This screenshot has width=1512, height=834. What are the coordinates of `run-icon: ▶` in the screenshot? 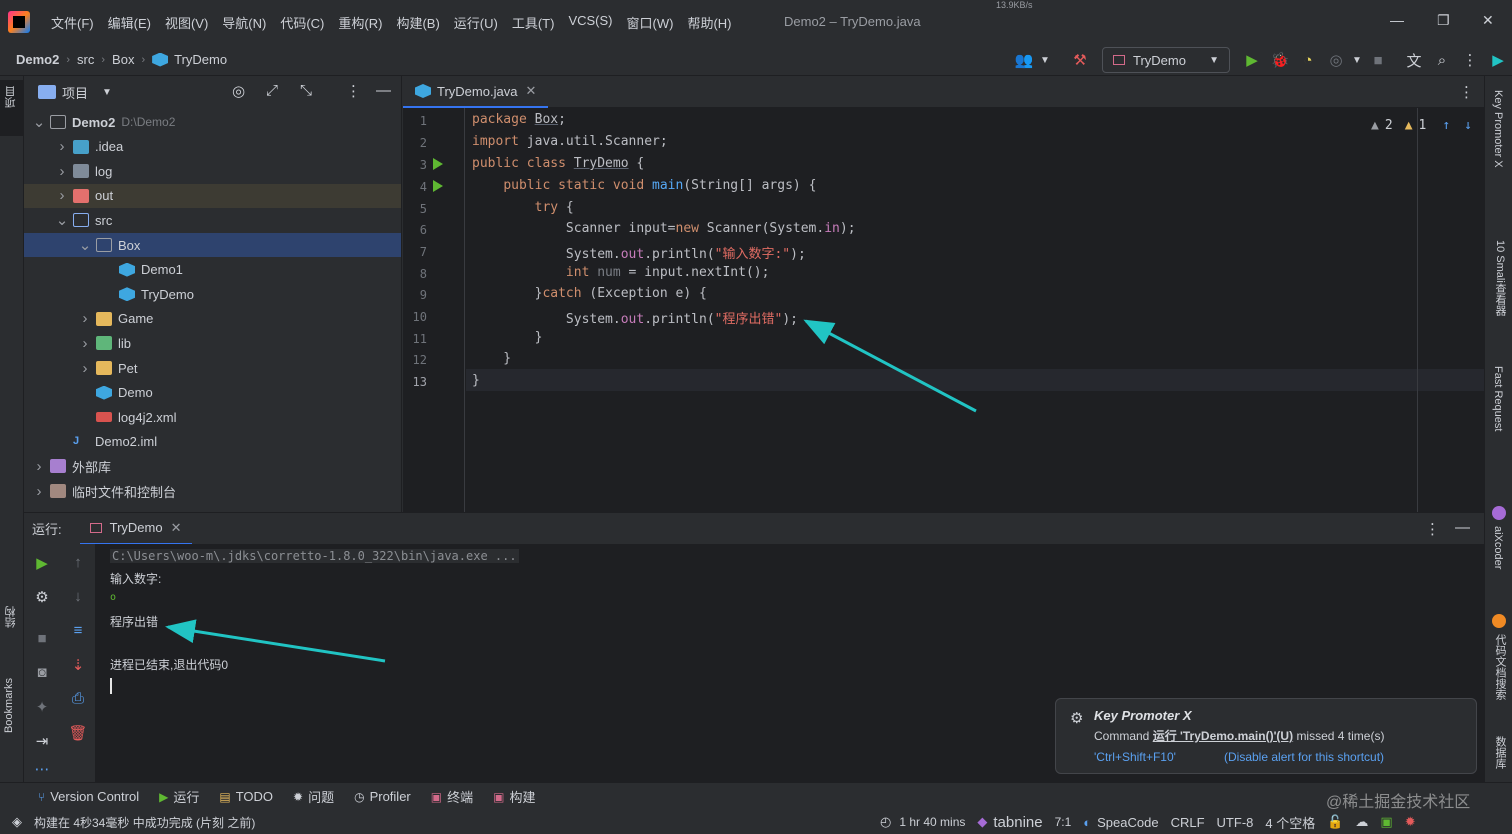 It's located at (1252, 60).